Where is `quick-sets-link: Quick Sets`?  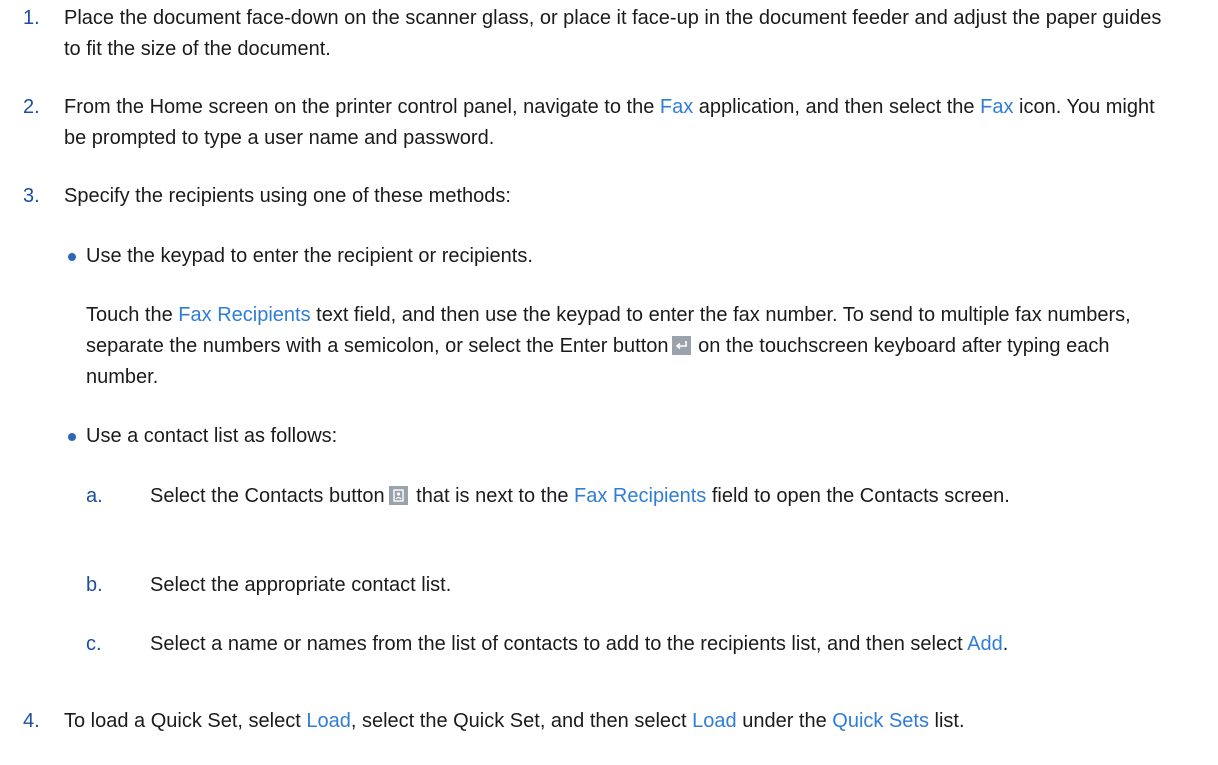 quick-sets-link: Quick Sets is located at coordinates (880, 721).